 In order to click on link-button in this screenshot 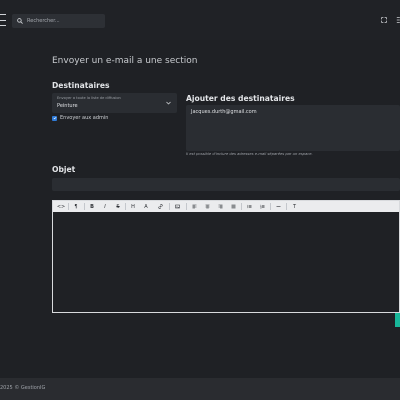, I will do `click(160, 206)`.